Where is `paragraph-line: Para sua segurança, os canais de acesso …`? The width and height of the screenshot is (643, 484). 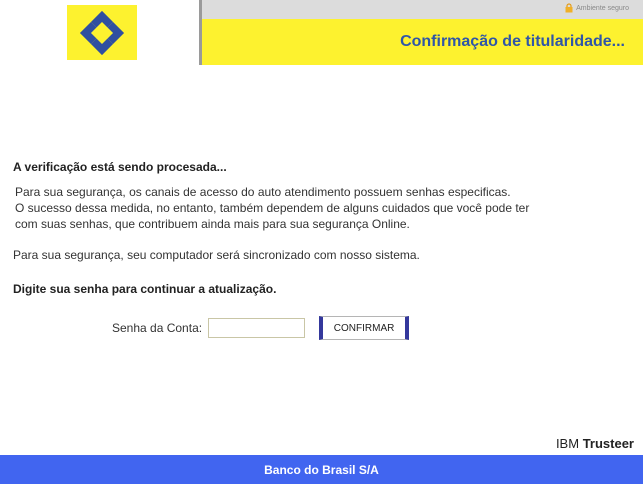 paragraph-line: Para sua segurança, os canais de acesso … is located at coordinates (263, 192).